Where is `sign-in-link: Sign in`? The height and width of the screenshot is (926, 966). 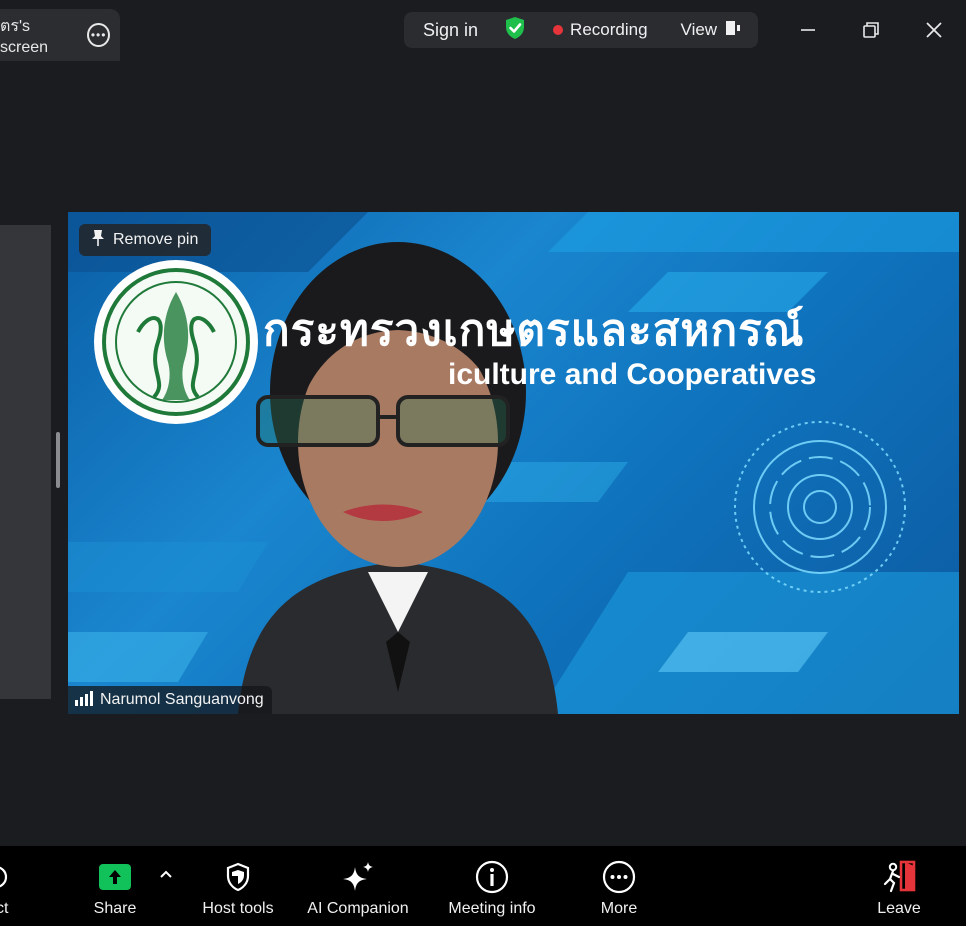 sign-in-link: Sign in is located at coordinates (450, 30).